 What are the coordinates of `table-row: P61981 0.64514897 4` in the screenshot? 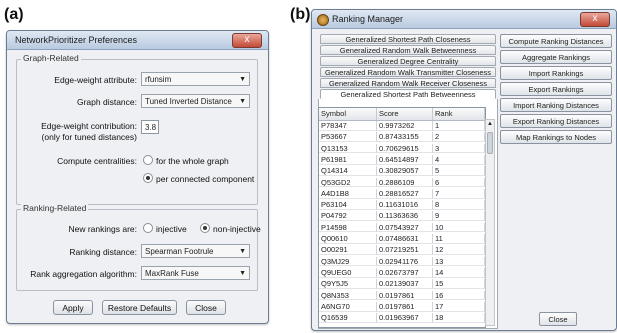 It's located at (402, 159).